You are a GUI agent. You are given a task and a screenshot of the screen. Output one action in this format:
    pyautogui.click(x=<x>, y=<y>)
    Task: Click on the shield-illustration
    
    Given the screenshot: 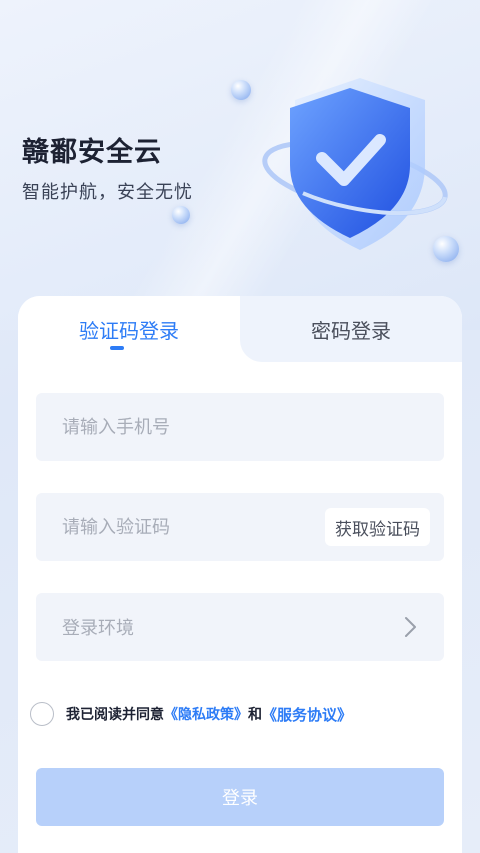 What is the action you would take?
    pyautogui.click(x=360, y=170)
    